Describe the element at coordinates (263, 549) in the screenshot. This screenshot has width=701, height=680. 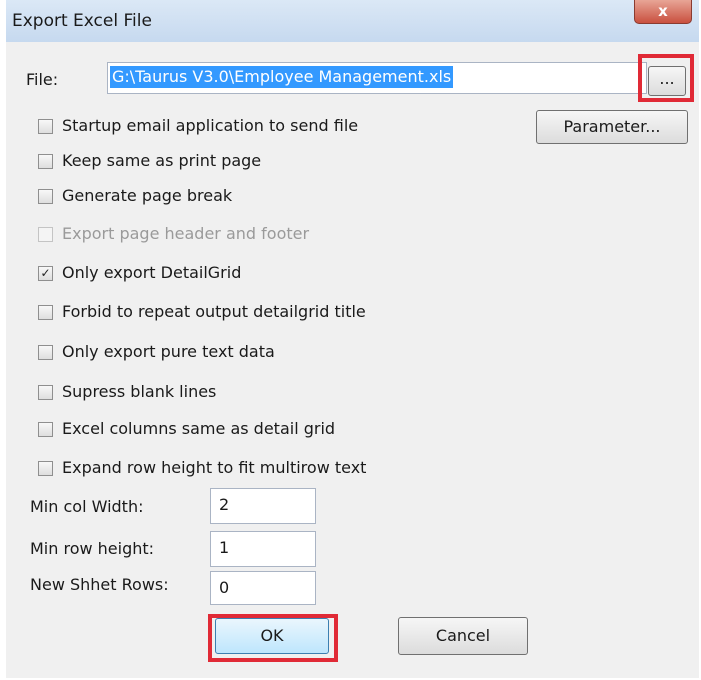
I see `min-row-height-input: 1` at that location.